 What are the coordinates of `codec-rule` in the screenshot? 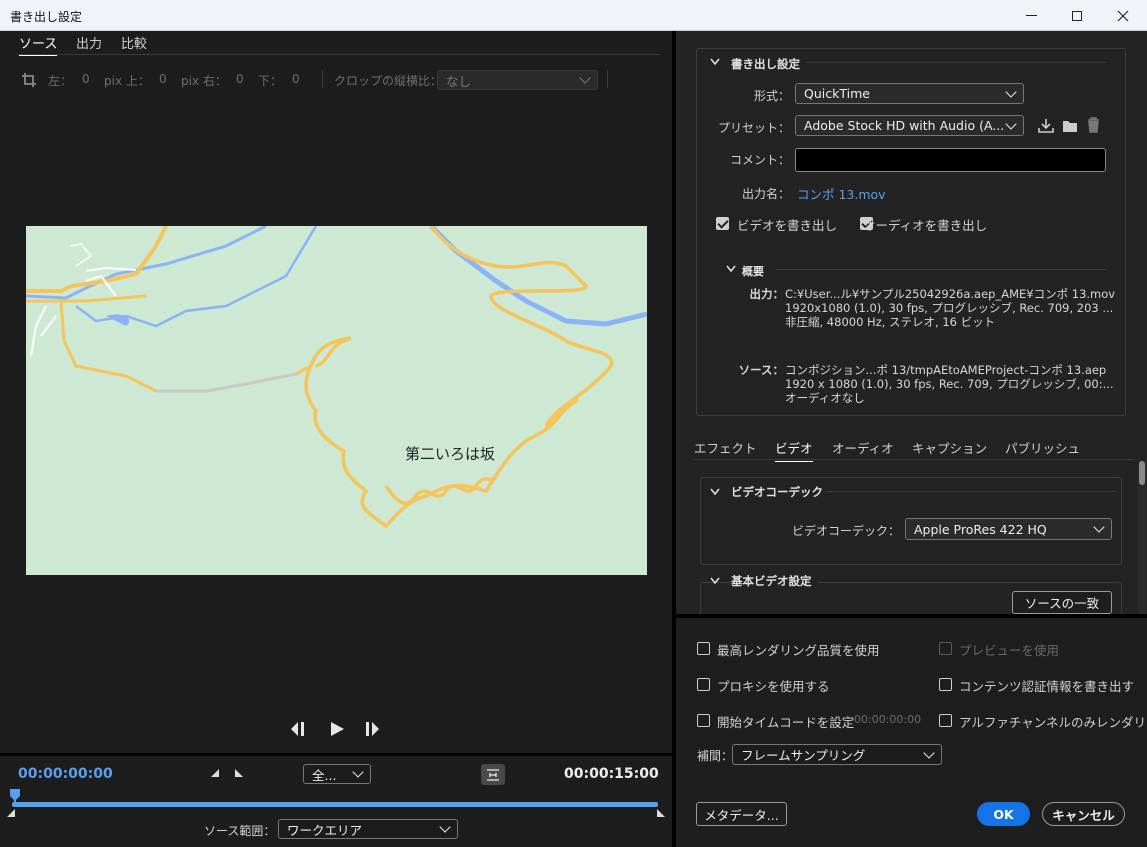 It's located at (971, 491).